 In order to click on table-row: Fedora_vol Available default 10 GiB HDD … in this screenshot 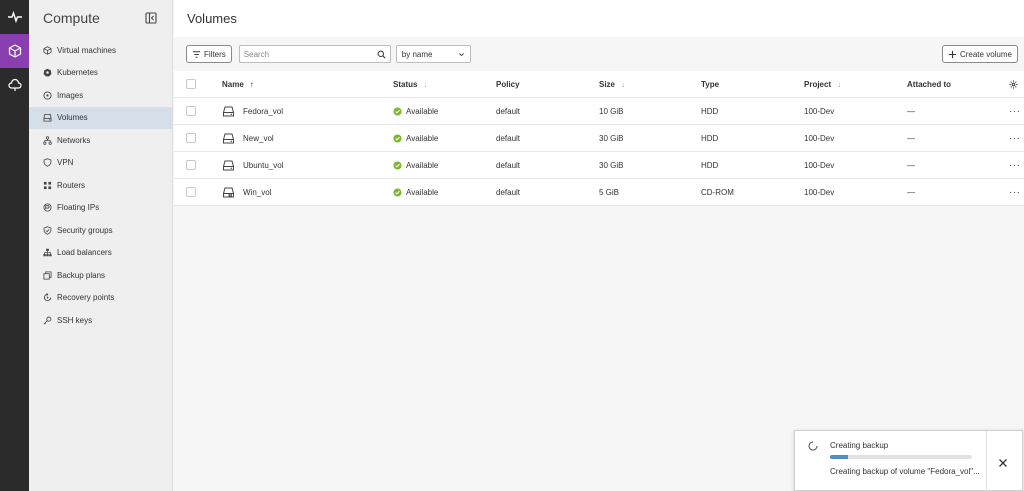, I will do `click(599, 111)`.